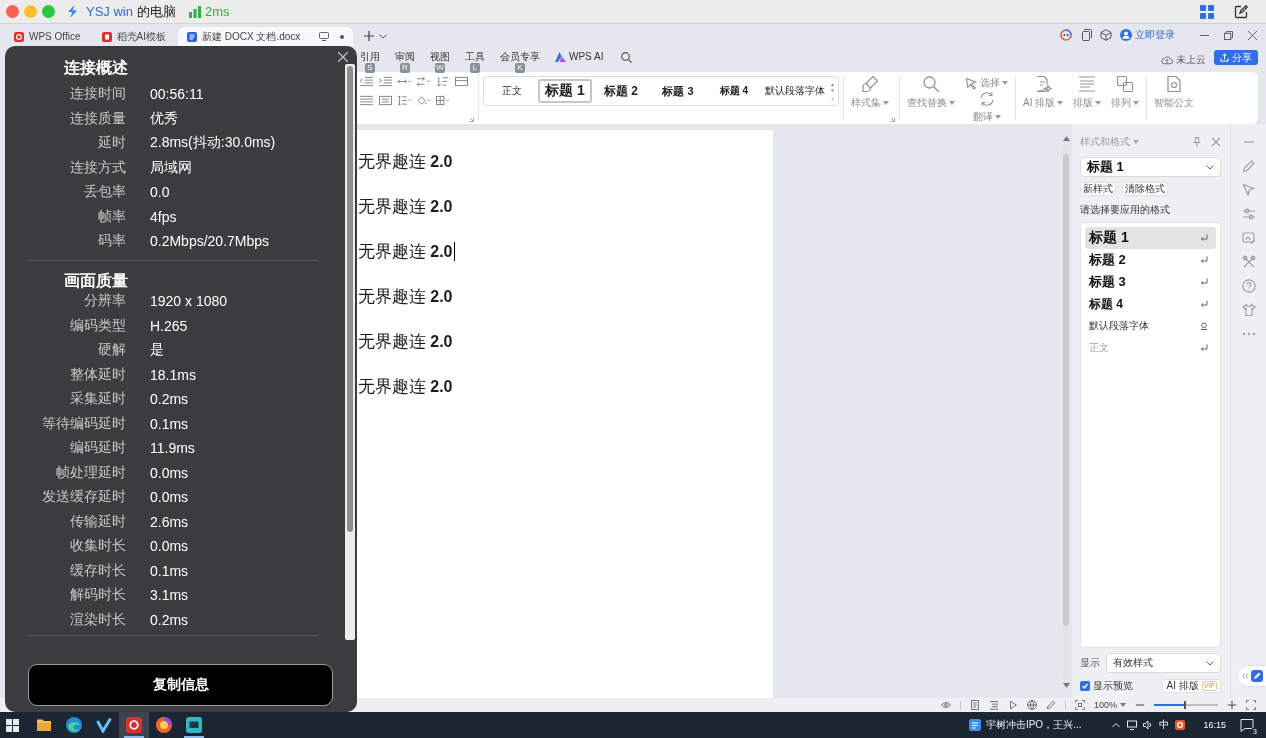 This screenshot has height=738, width=1266. What do you see at coordinates (986, 107) in the screenshot?
I see `ribbon-tool-button: 翻译` at bounding box center [986, 107].